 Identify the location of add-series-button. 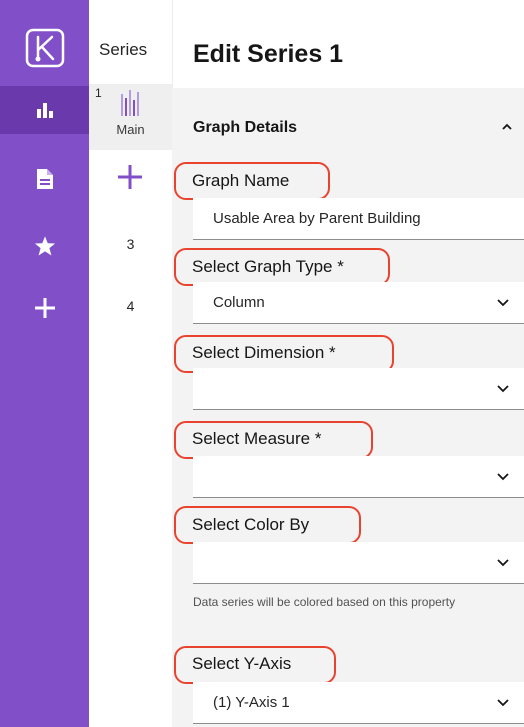
(130, 177).